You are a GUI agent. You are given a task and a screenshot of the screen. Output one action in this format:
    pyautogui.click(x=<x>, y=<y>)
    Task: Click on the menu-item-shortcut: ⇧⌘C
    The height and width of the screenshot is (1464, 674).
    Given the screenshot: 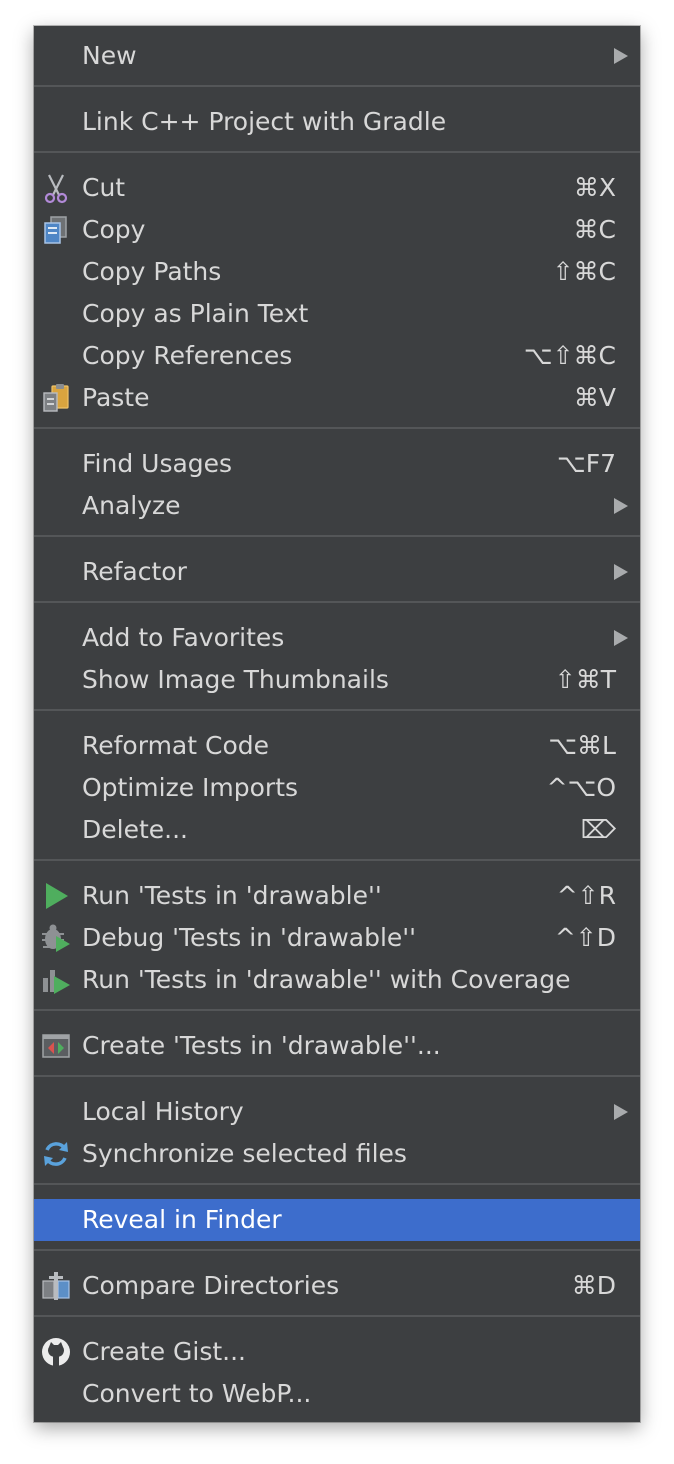 What is the action you would take?
    pyautogui.click(x=584, y=271)
    